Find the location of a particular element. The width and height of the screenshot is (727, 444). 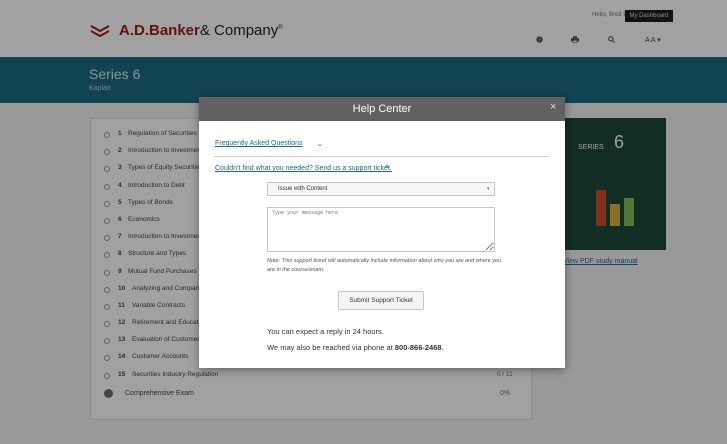

issue-type-value: Issue with Content is located at coordinates (303, 189).